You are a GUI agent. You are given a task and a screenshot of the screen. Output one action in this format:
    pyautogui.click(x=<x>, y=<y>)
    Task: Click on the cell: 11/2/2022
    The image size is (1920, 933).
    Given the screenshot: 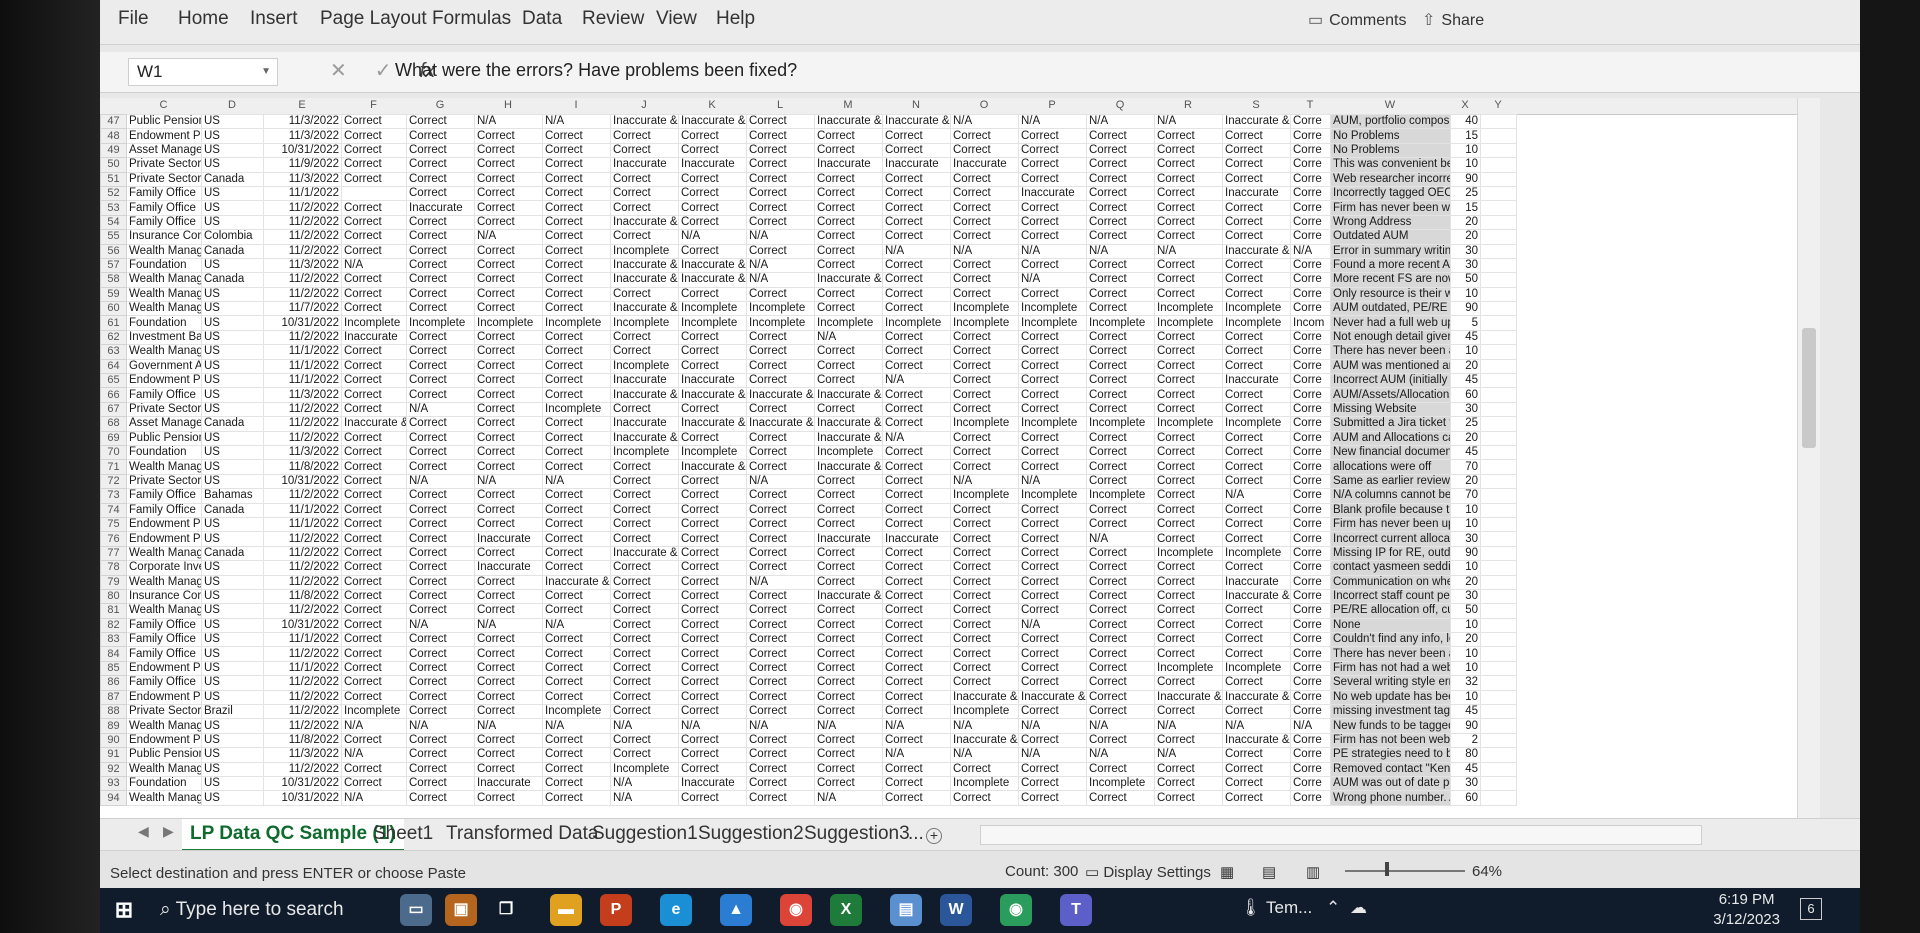 What is the action you would take?
    pyautogui.click(x=302, y=237)
    